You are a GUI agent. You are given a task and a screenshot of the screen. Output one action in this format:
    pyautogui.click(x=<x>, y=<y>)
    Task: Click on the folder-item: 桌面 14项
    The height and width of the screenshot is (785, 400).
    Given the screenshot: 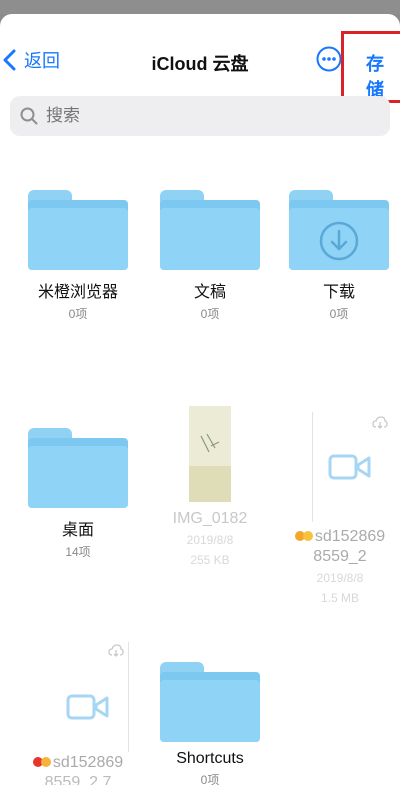 What is the action you would take?
    pyautogui.click(x=78, y=494)
    